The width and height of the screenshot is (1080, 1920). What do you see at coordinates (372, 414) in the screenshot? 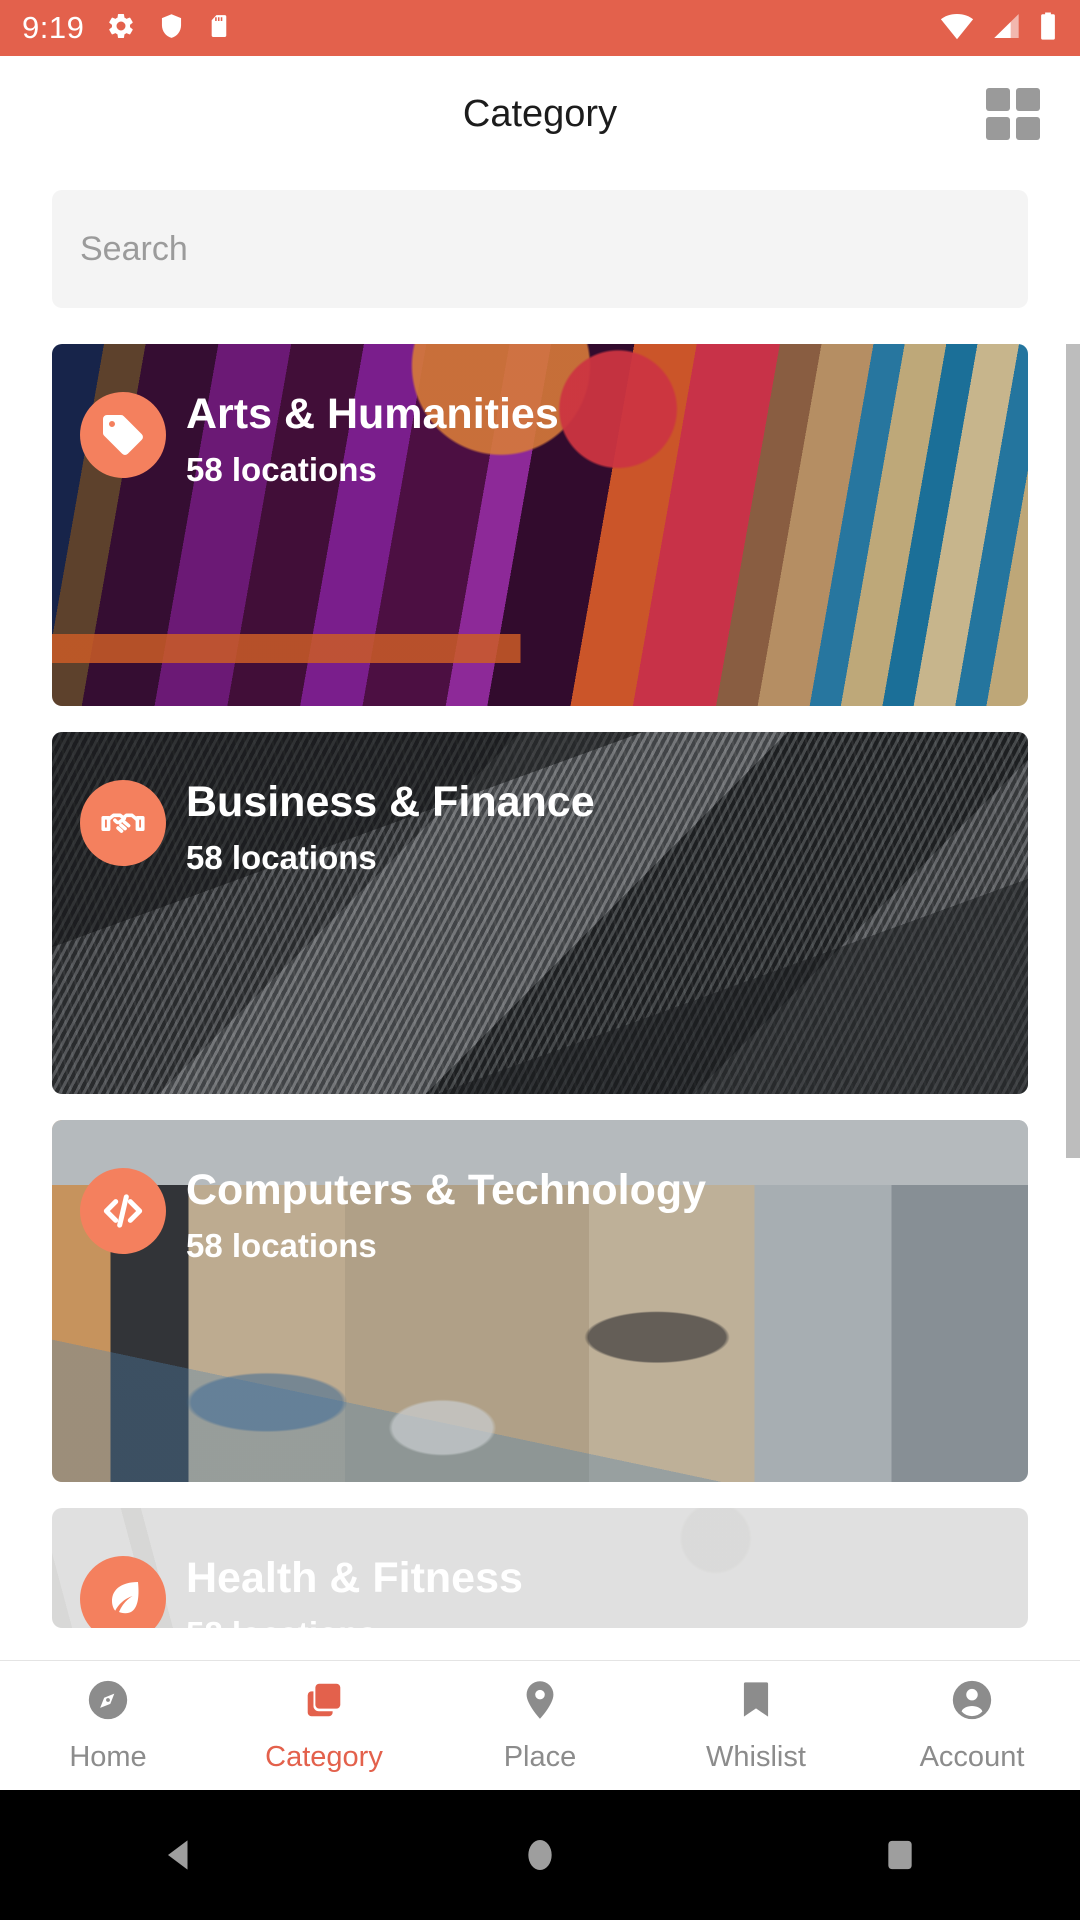
I see `category-title: Arts & Humanities` at bounding box center [372, 414].